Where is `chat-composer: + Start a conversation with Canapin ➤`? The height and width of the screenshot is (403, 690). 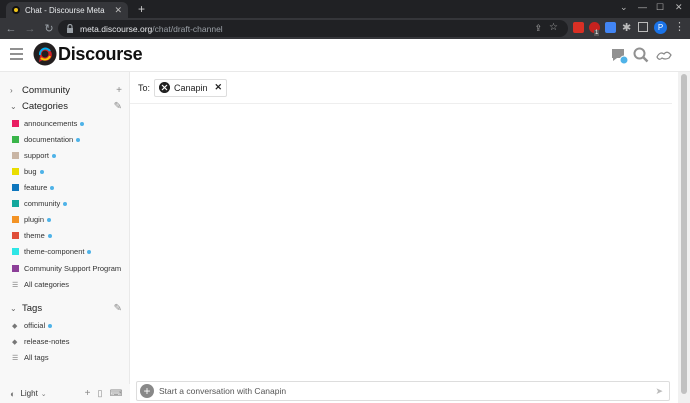
chat-composer: + Start a conversation with Canapin ➤ is located at coordinates (403, 391).